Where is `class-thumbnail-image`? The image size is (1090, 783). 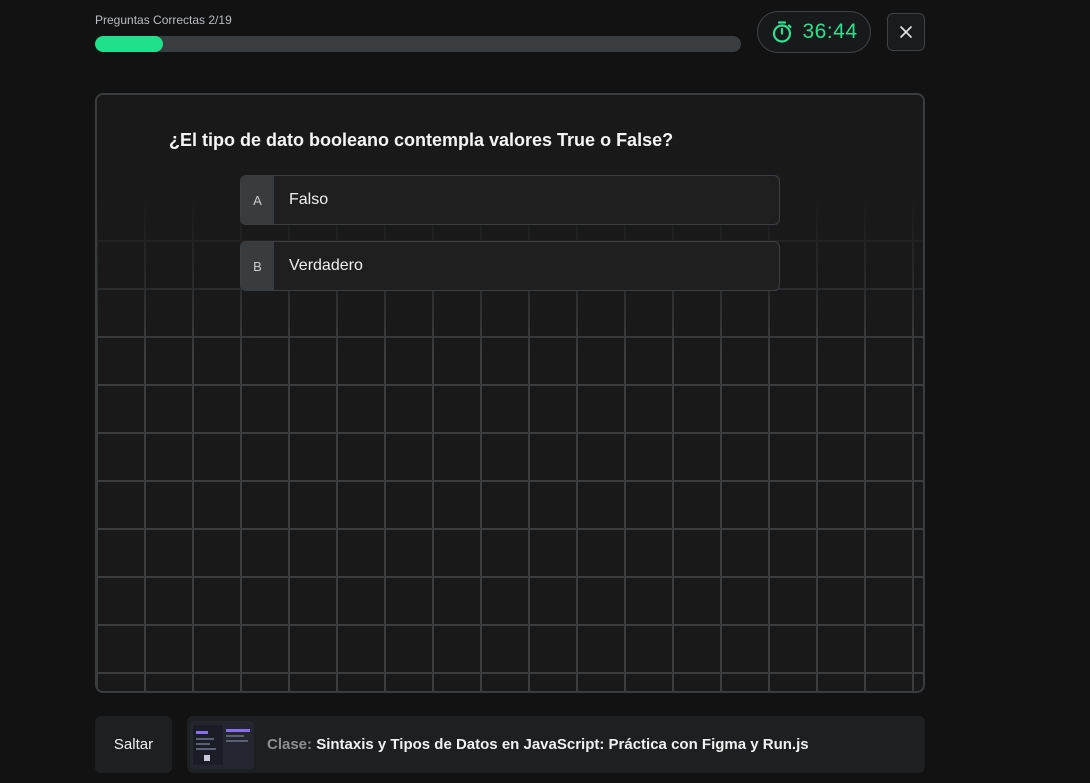 class-thumbnail-image is located at coordinates (222, 744).